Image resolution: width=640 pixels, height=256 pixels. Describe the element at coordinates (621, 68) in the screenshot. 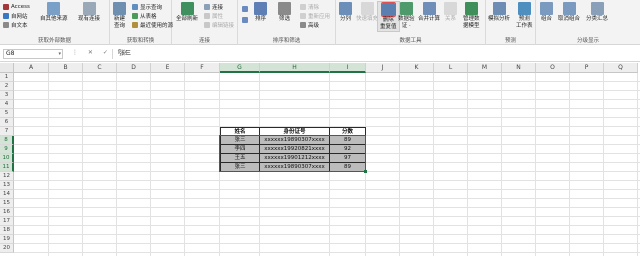

I see `column-header-q: Q` at that location.